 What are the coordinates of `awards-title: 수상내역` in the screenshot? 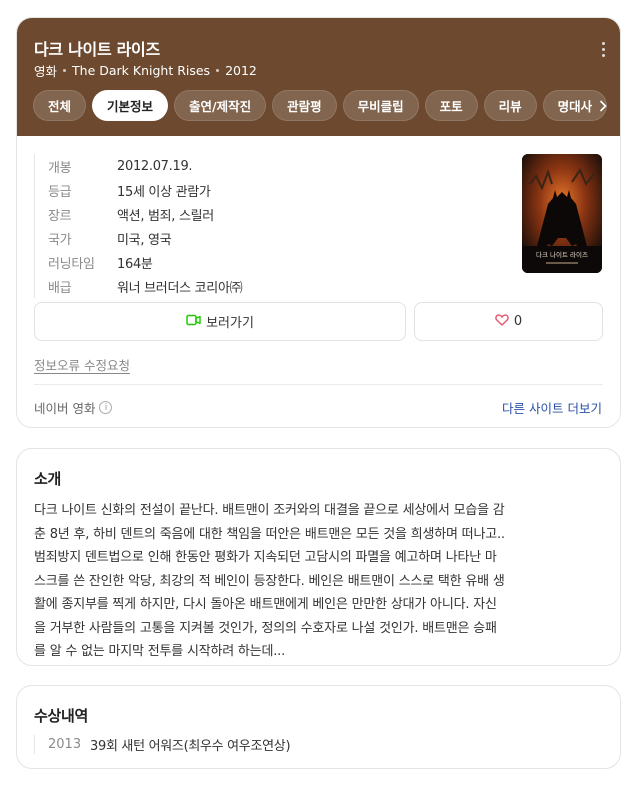 It's located at (61, 716).